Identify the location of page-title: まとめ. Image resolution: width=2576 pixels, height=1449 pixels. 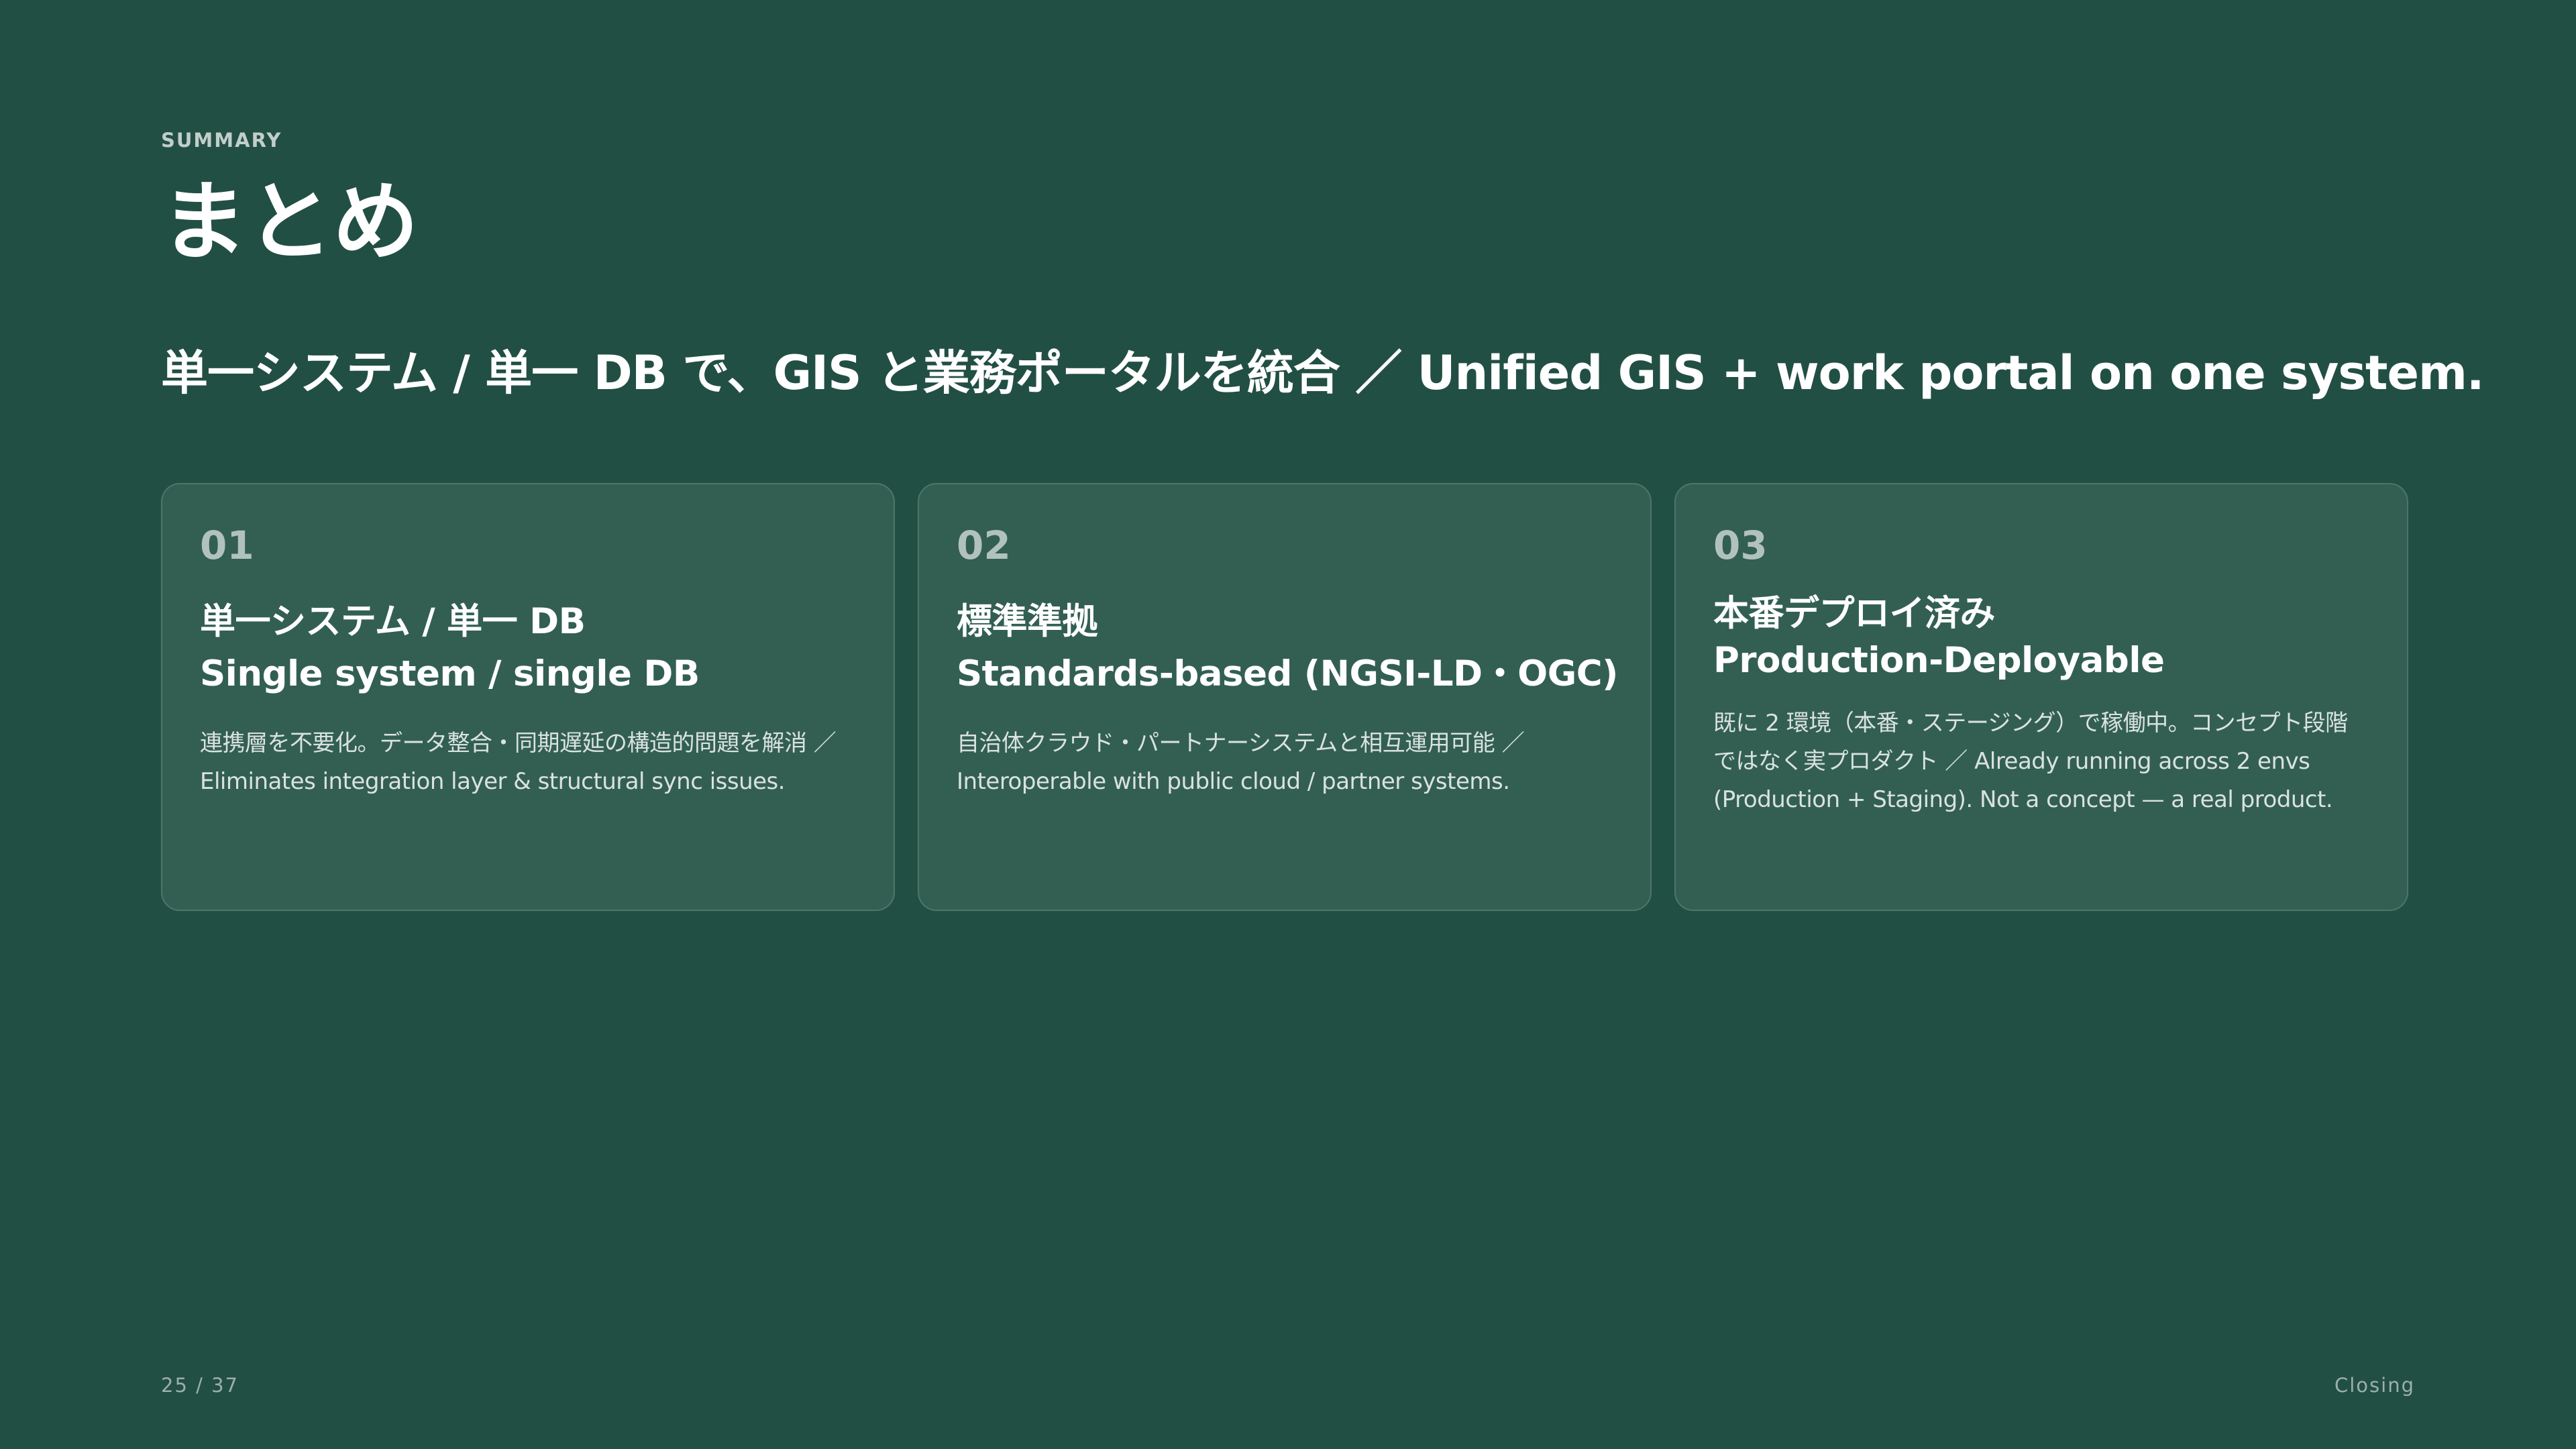
(290, 222).